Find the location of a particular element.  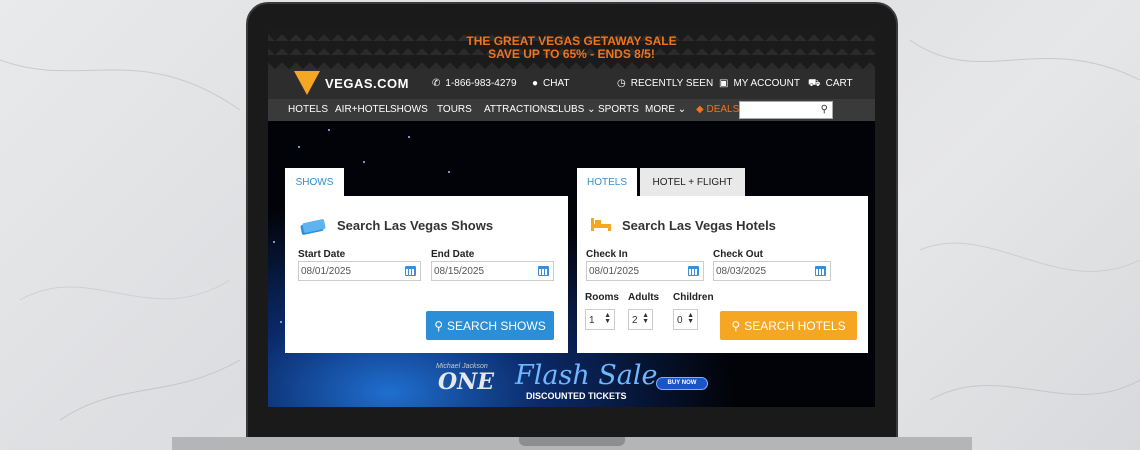

bed-icon is located at coordinates (601, 224).